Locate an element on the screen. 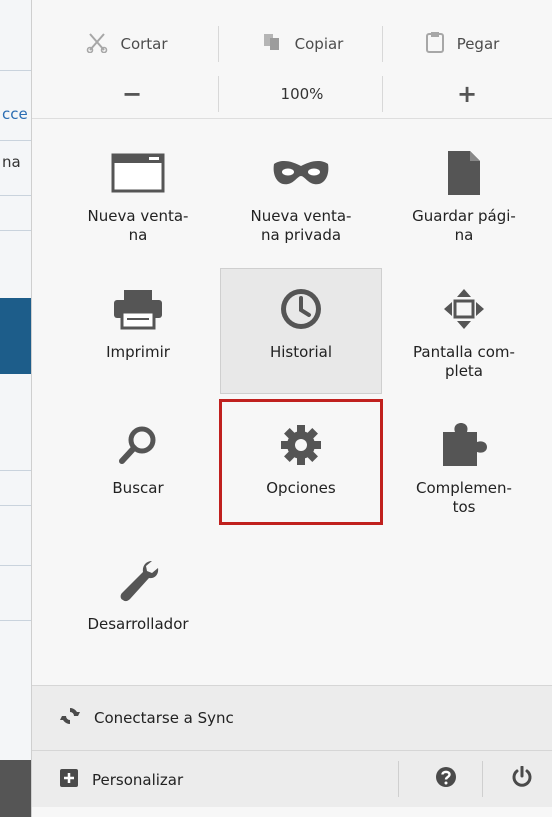 The image size is (552, 817). history-button: Historial is located at coordinates (301, 331).